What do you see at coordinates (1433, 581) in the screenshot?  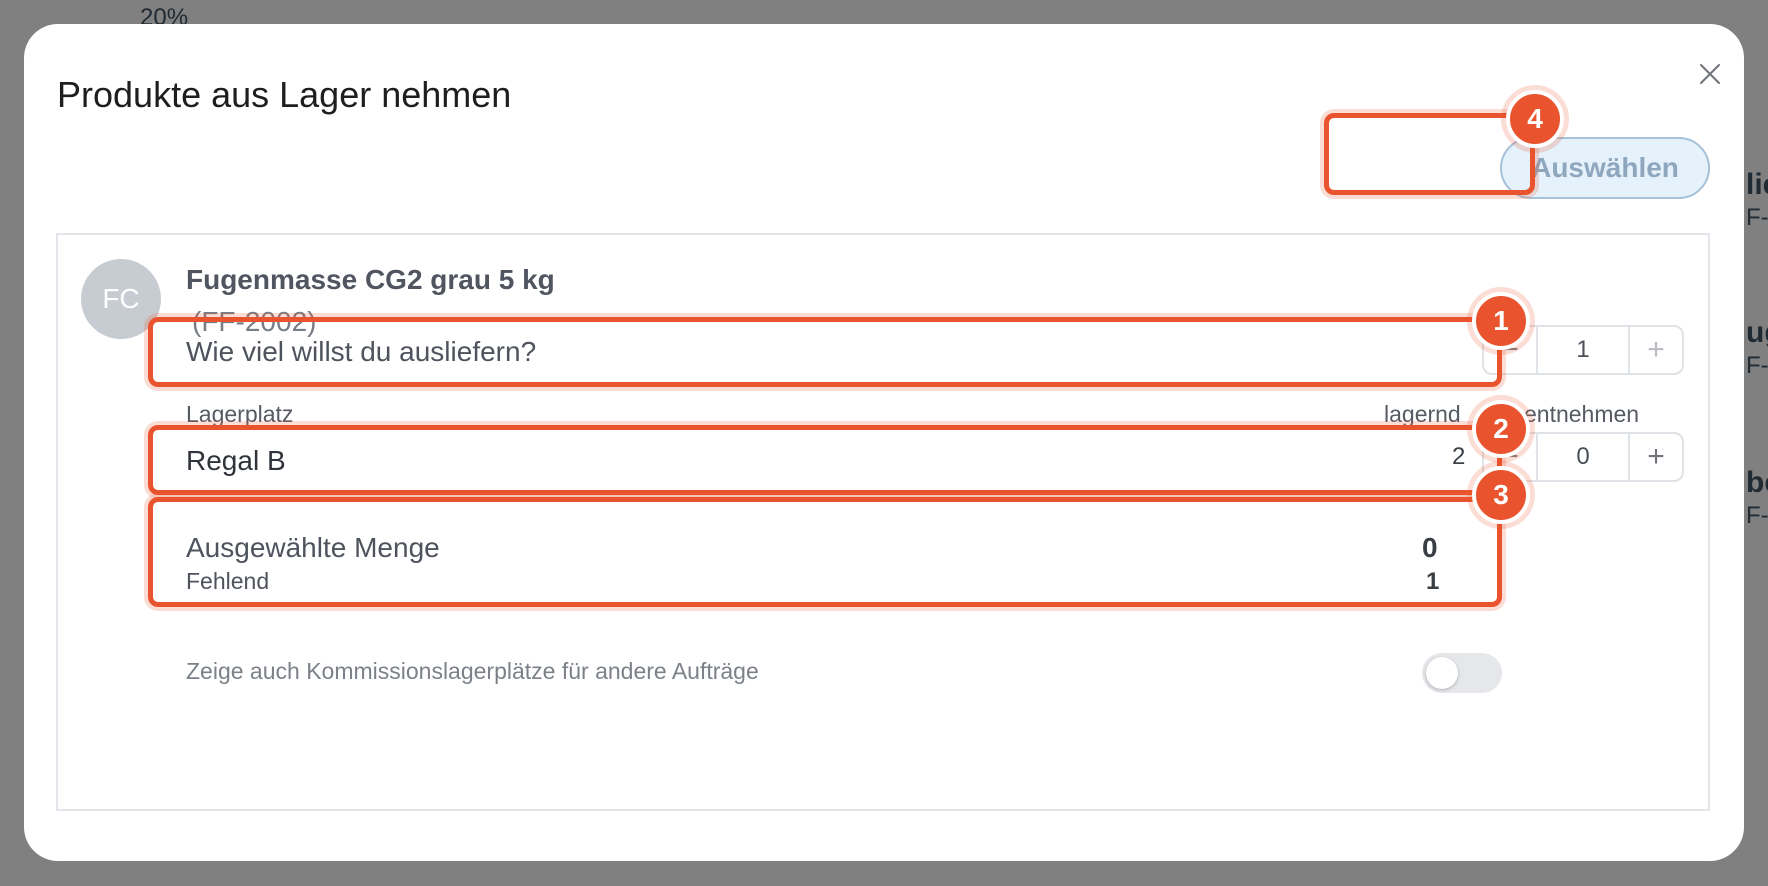 I see `missing-value: 1` at bounding box center [1433, 581].